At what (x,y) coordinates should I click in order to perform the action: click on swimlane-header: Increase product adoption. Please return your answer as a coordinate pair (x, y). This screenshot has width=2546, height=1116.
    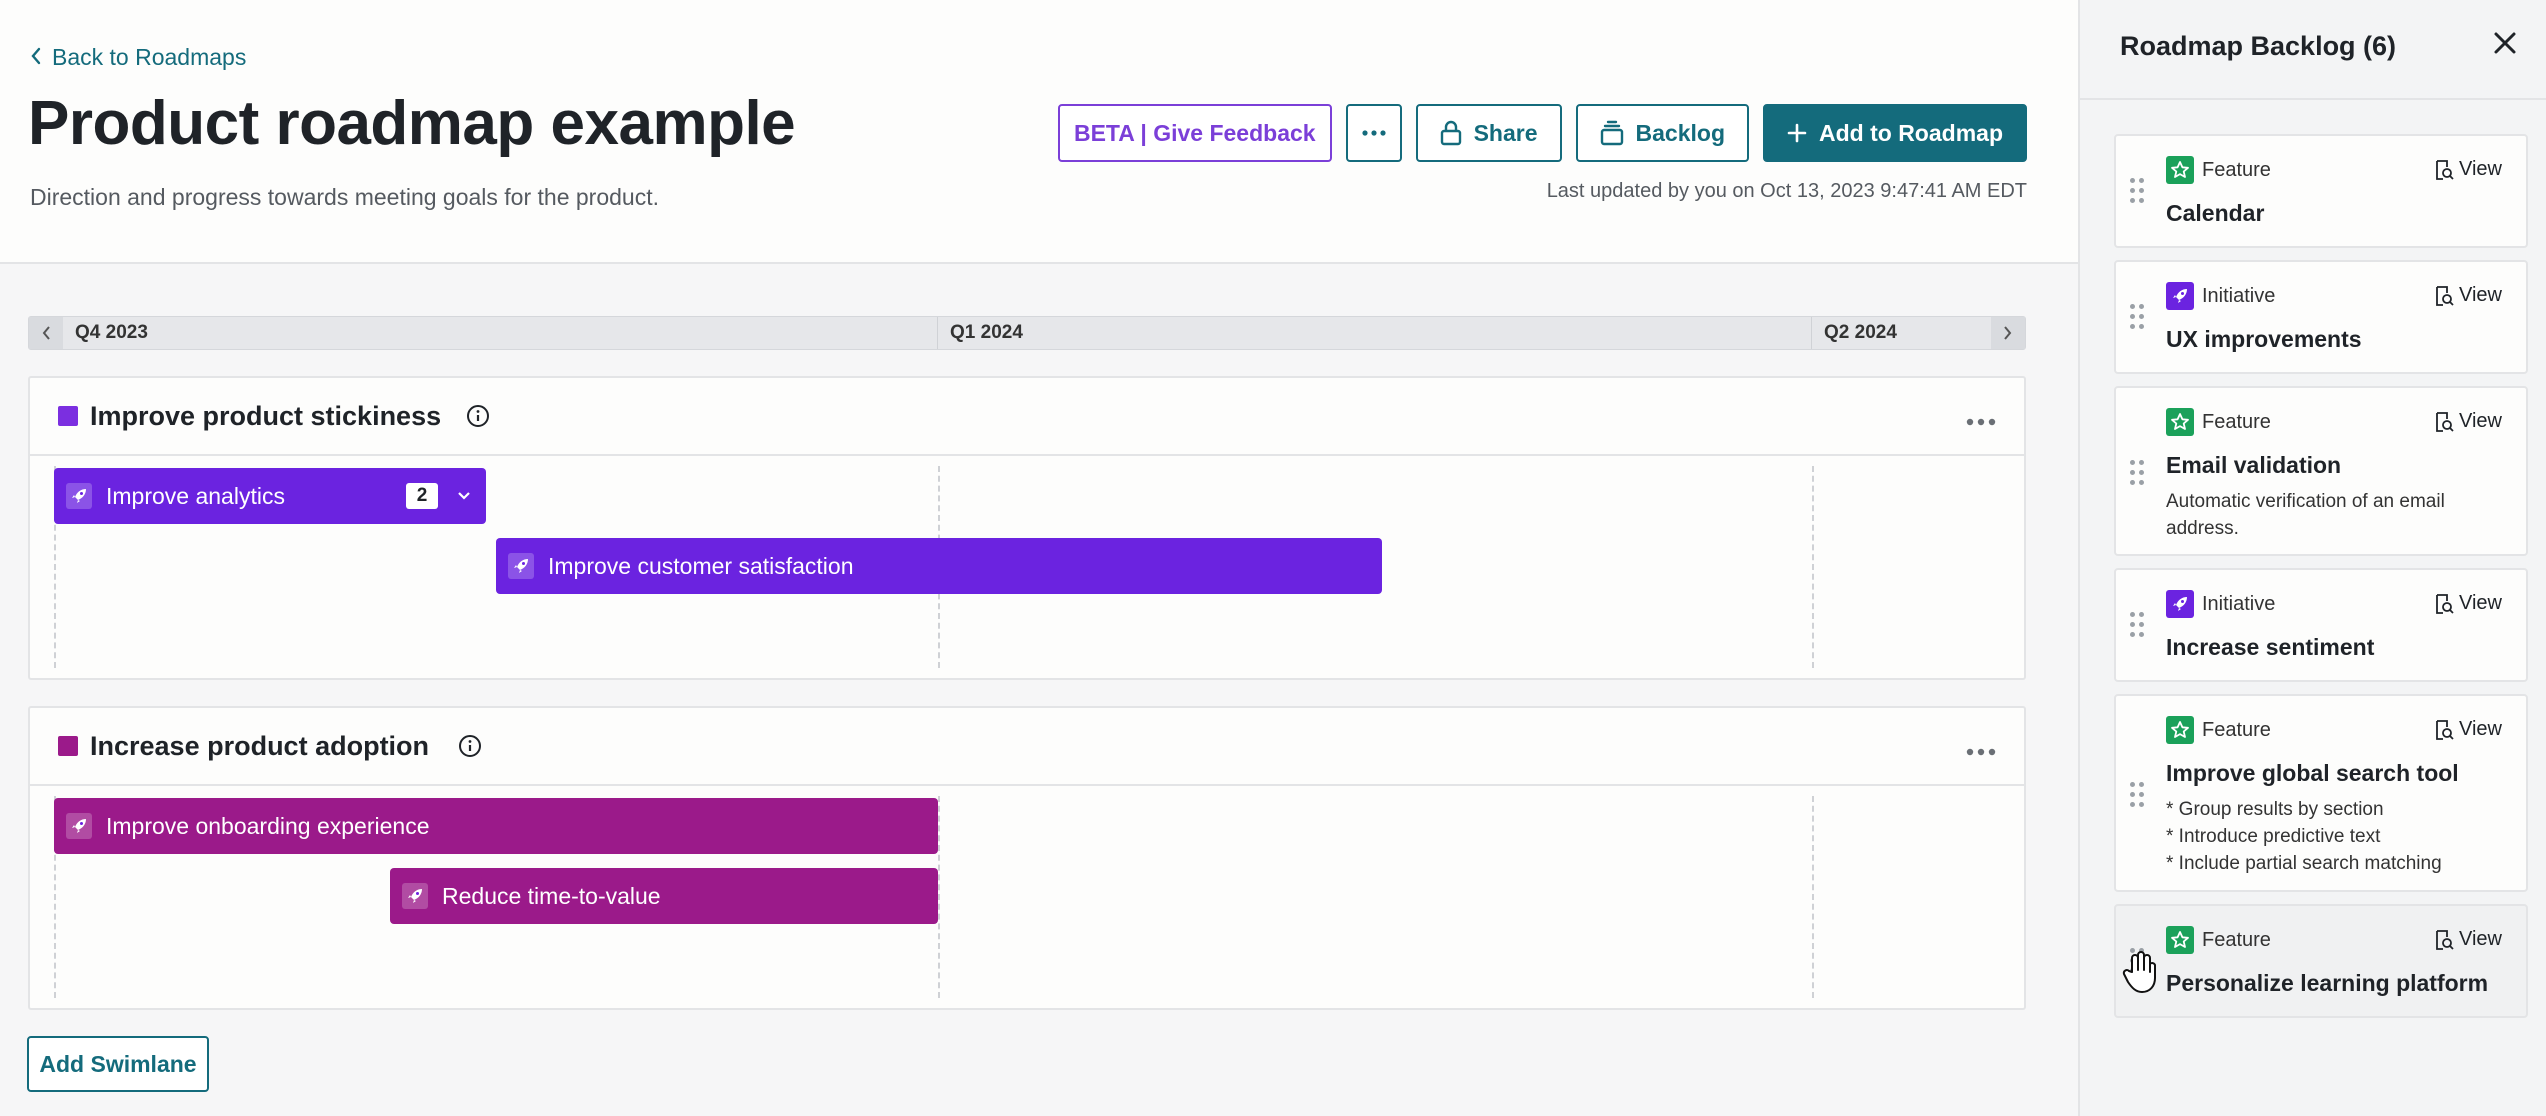
    Looking at the image, I should click on (1027, 747).